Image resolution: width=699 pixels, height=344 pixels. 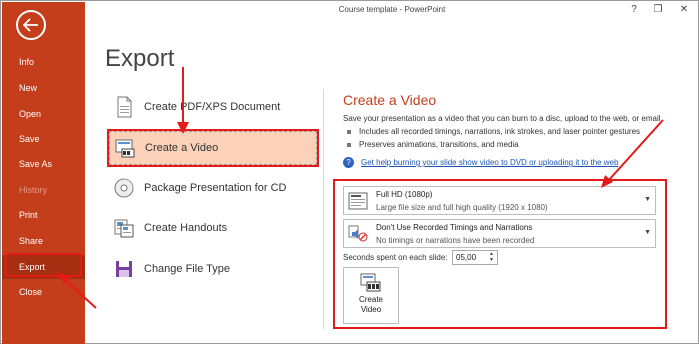 I want to click on close-window-button: ✕, so click(x=684, y=9).